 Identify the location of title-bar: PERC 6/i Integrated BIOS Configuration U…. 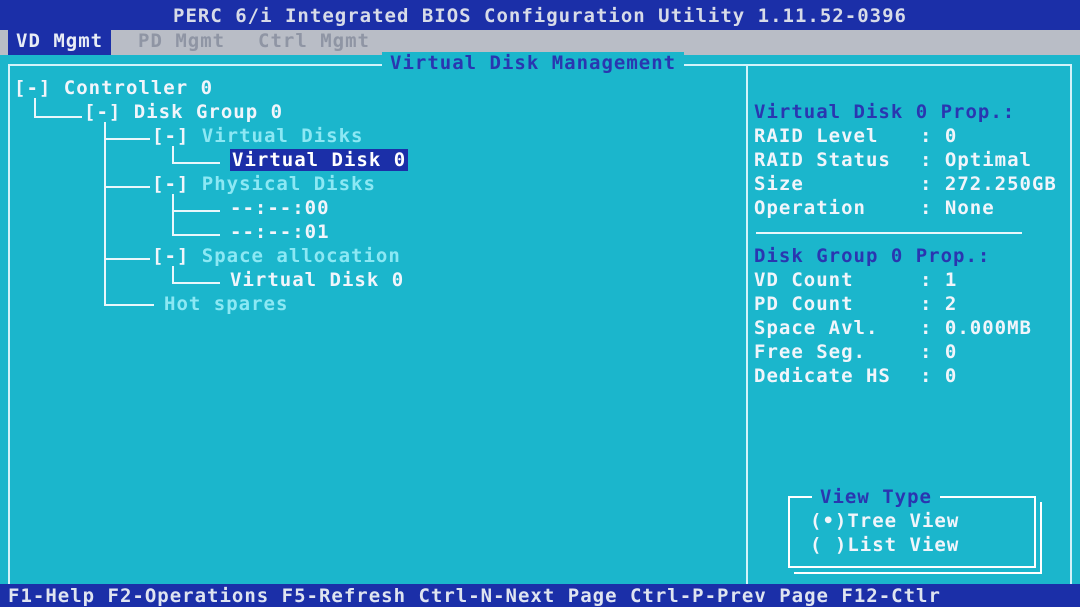
(540, 15).